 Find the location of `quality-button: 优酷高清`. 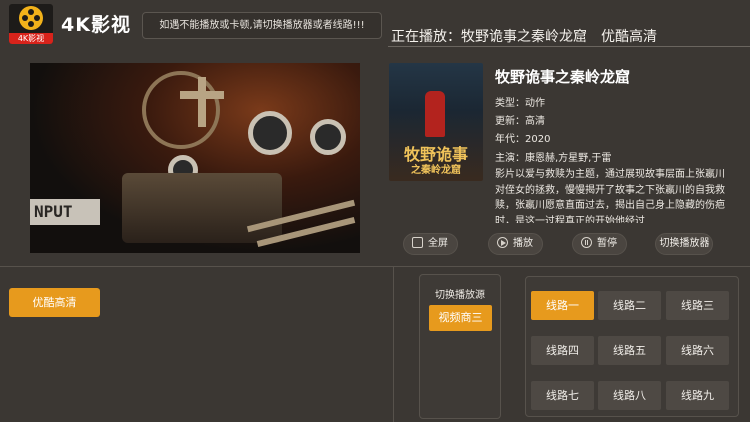

quality-button: 优酷高清 is located at coordinates (54, 302).